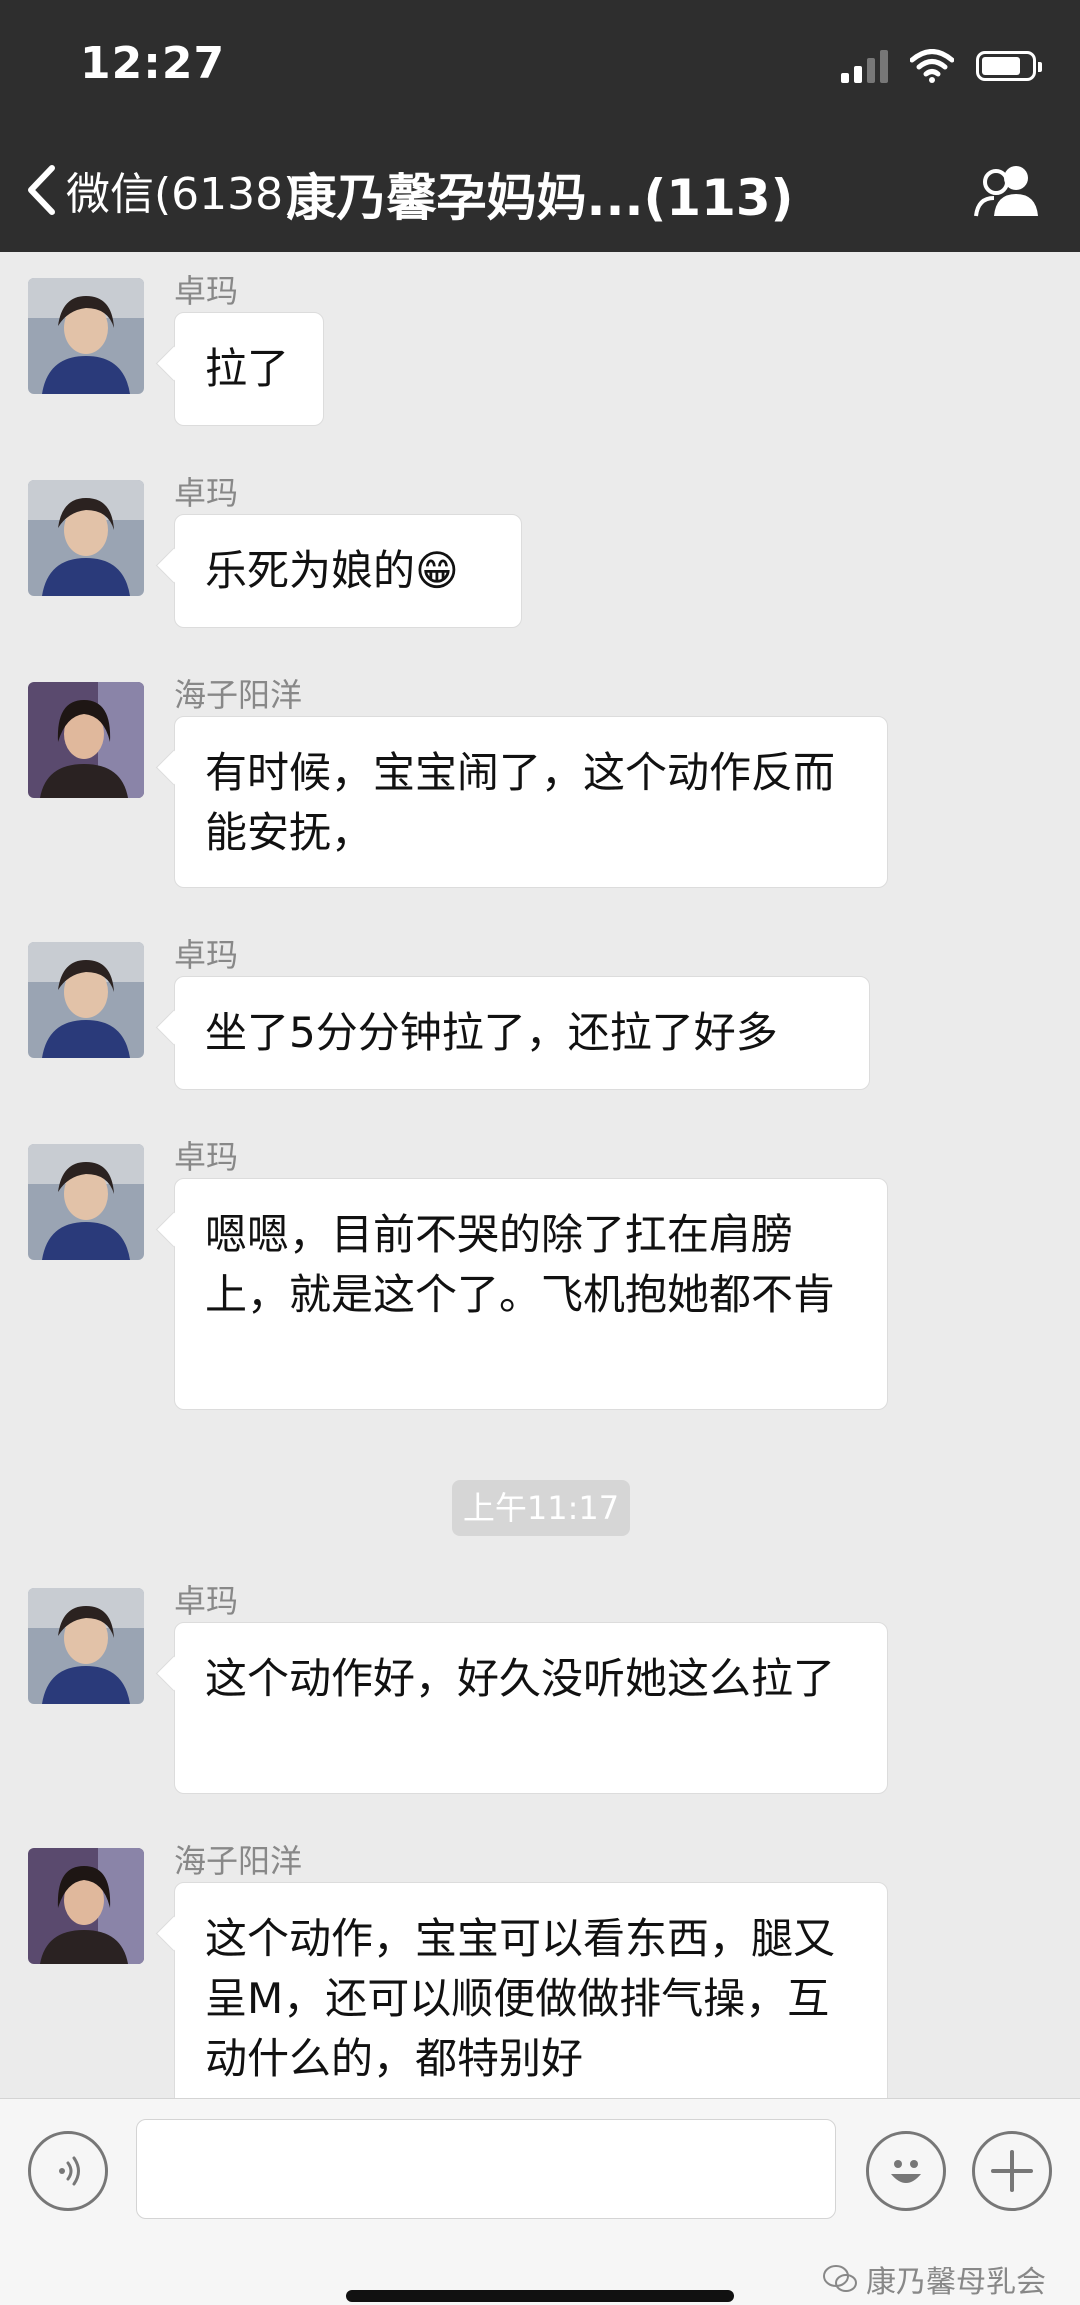 The height and width of the screenshot is (2305, 1080). I want to click on voice-input-button, so click(68, 2171).